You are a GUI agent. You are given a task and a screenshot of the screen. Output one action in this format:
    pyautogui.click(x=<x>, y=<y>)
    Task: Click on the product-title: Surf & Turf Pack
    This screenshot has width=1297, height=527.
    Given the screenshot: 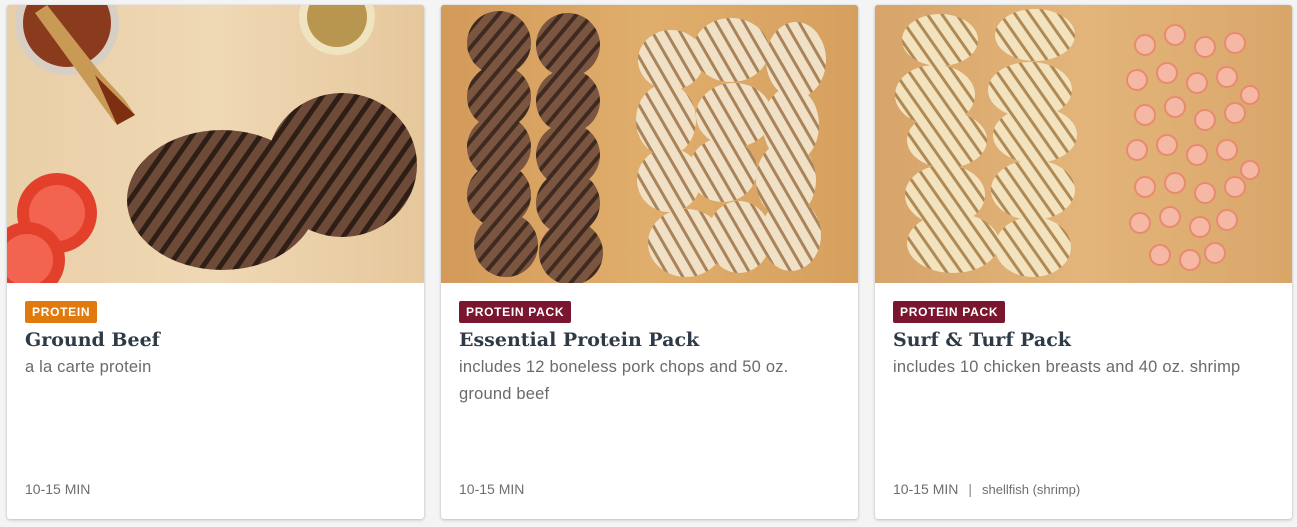 What is the action you would take?
    pyautogui.click(x=1083, y=340)
    